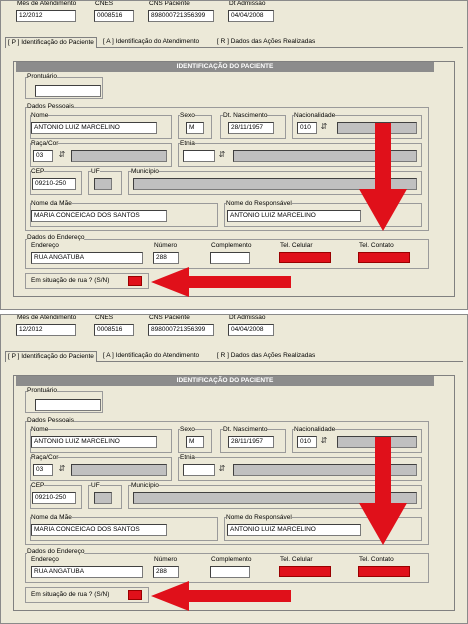 The image size is (468, 624). What do you see at coordinates (166, 559) in the screenshot?
I see `numero-label: Número` at bounding box center [166, 559].